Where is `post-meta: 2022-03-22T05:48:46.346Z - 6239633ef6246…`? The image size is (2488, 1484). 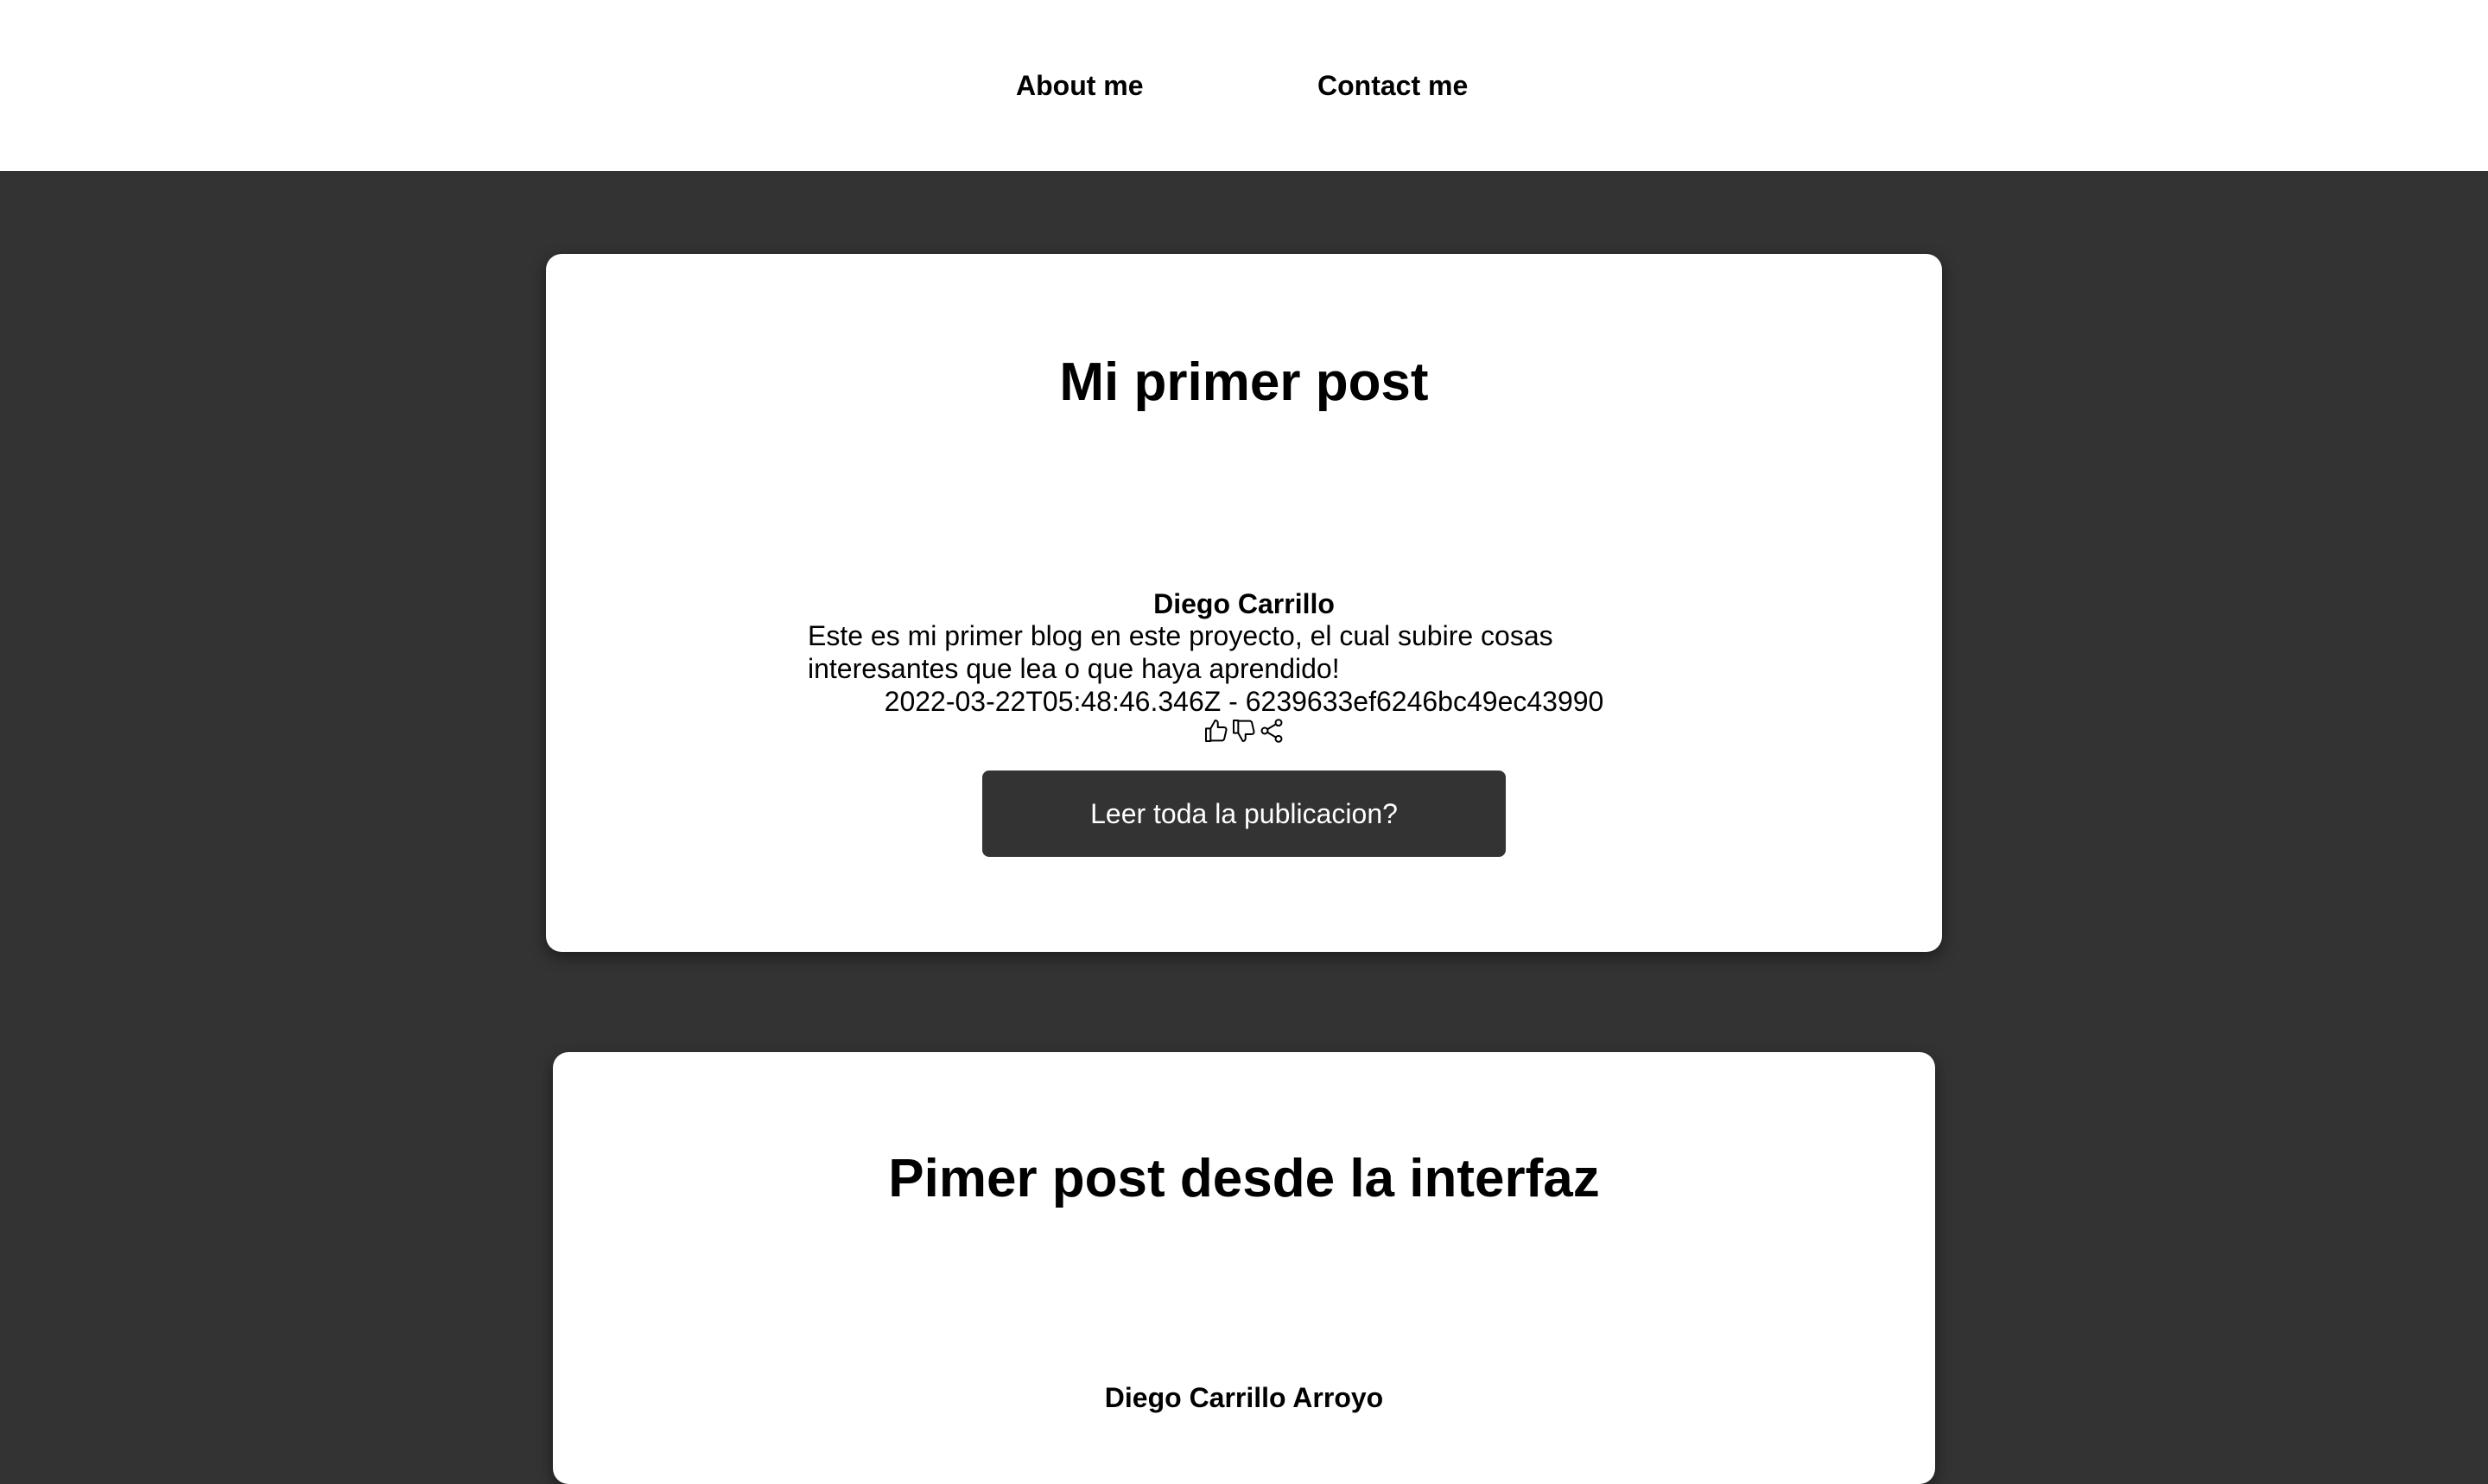
post-meta: 2022-03-22T05:48:46.346Z - 6239633ef6246… is located at coordinates (1244, 701).